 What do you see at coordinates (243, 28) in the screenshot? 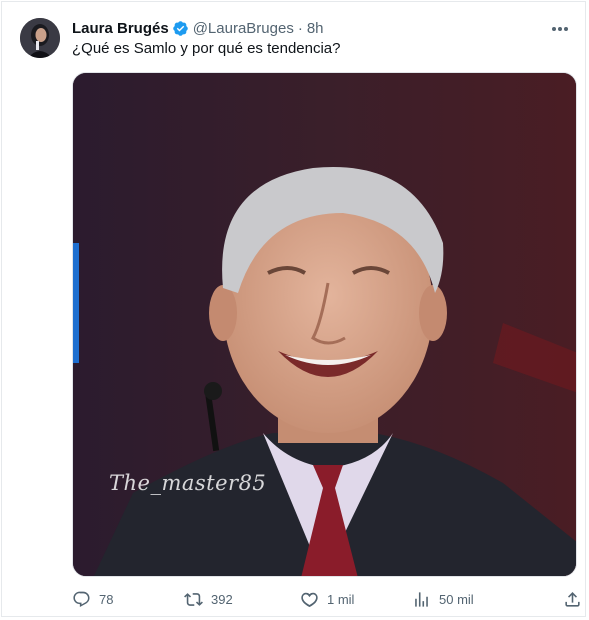
I see `author-handle: @LauraBruges` at bounding box center [243, 28].